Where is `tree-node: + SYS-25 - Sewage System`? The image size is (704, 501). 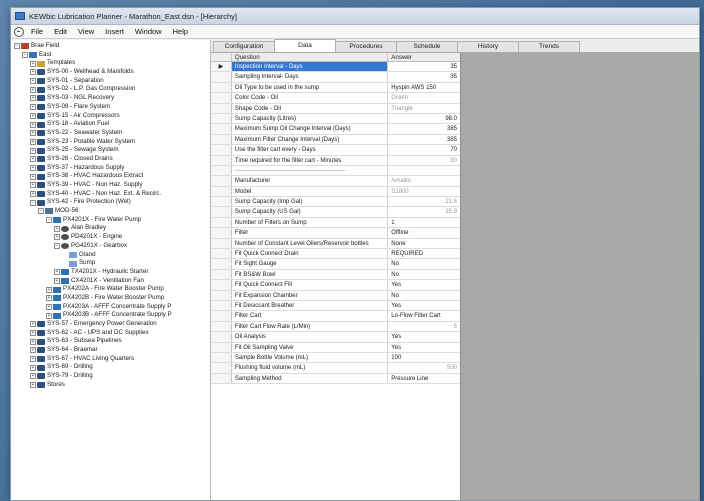
tree-node: + SYS-25 - Sewage System is located at coordinates (110, 150).